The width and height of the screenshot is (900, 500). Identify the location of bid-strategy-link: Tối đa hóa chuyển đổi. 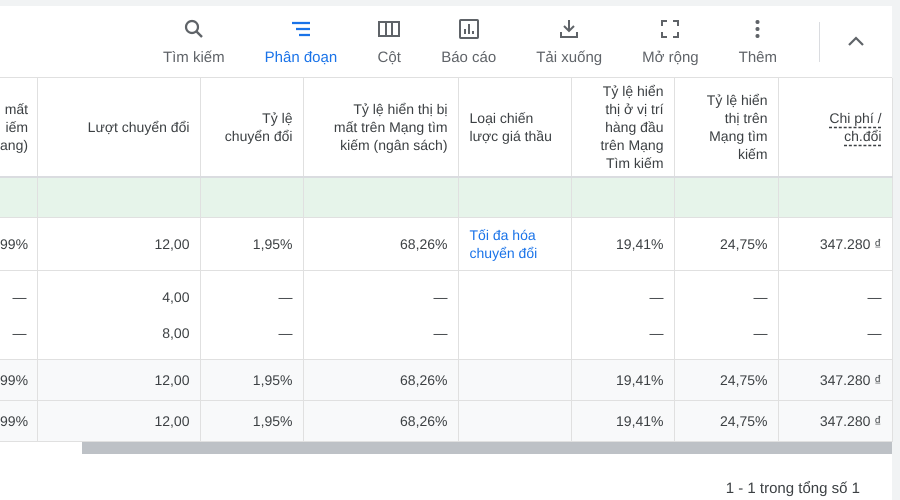
(504, 244).